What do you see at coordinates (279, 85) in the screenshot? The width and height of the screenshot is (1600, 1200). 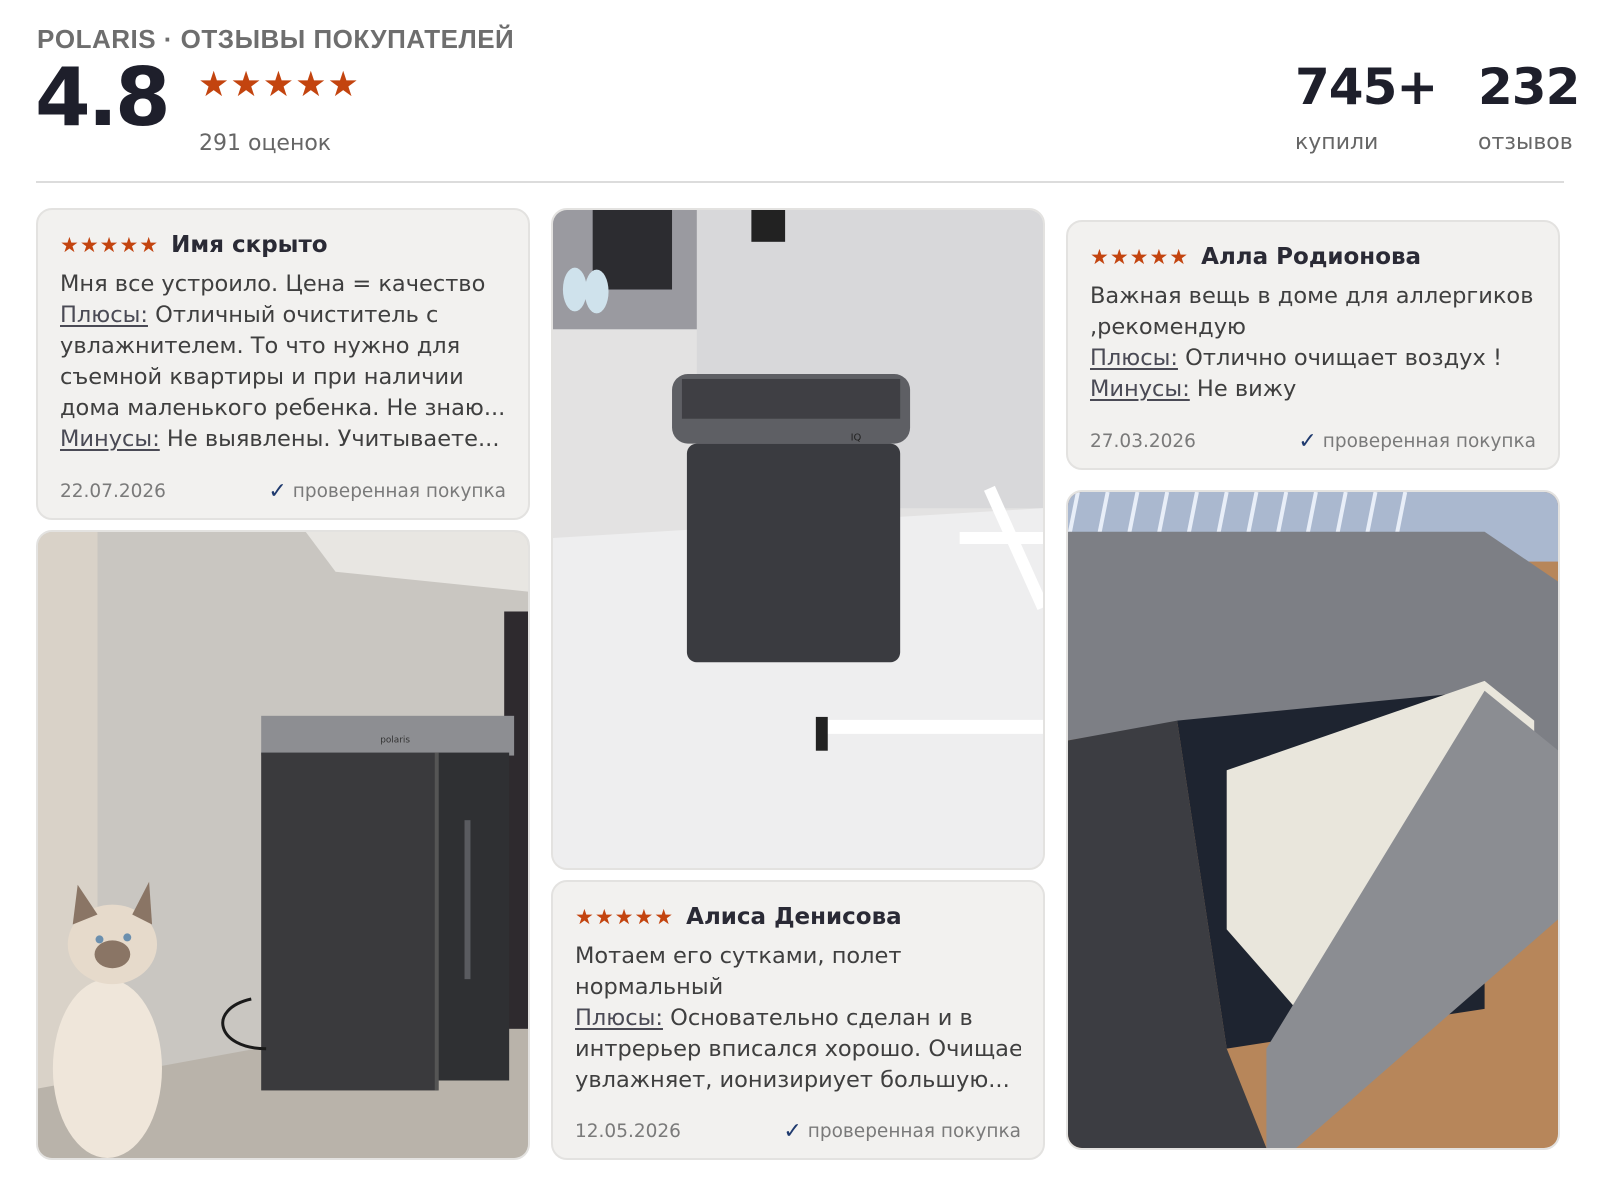 I see `rating-stars-icon: ★★★★★` at bounding box center [279, 85].